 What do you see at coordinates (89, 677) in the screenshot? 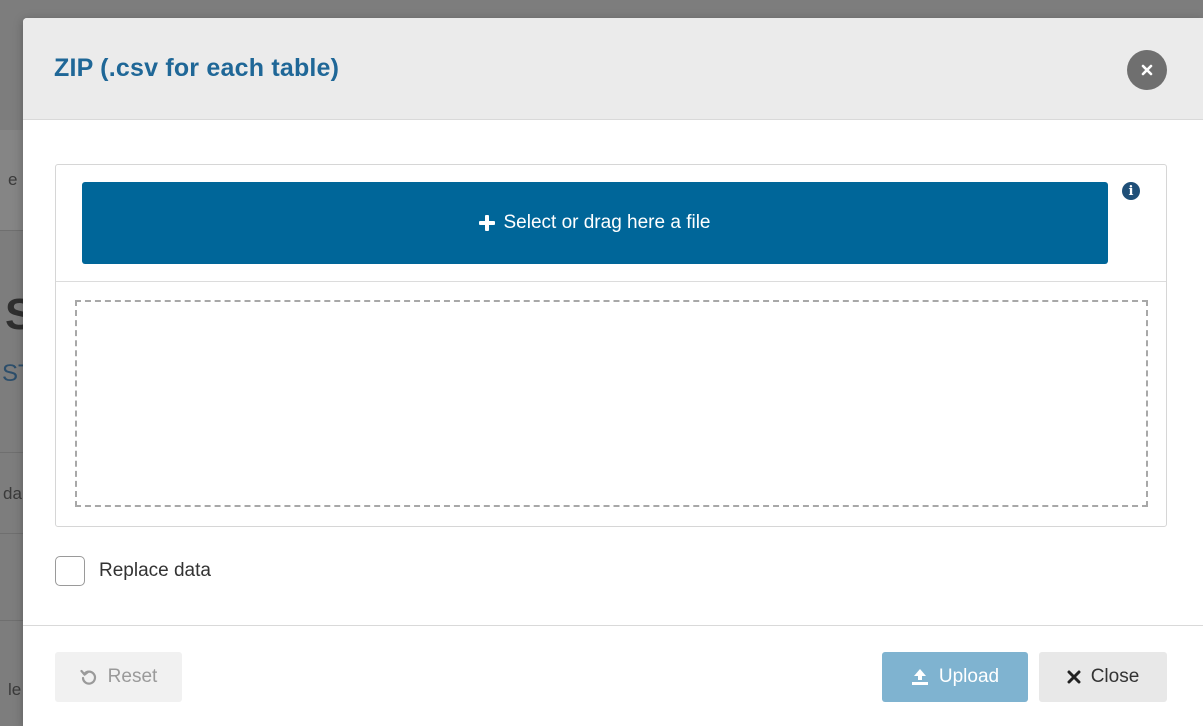
I see `undo-icon` at bounding box center [89, 677].